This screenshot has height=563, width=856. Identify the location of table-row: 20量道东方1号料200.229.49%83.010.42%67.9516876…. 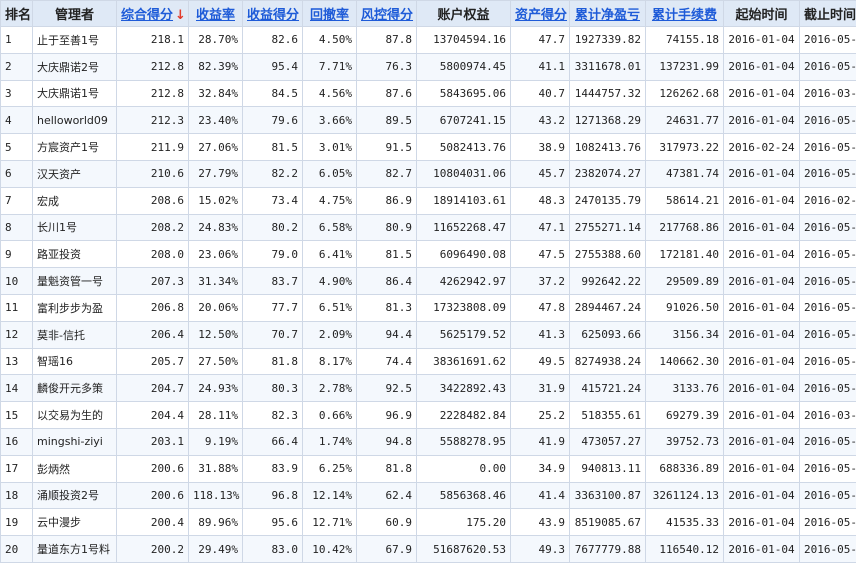
(428, 549).